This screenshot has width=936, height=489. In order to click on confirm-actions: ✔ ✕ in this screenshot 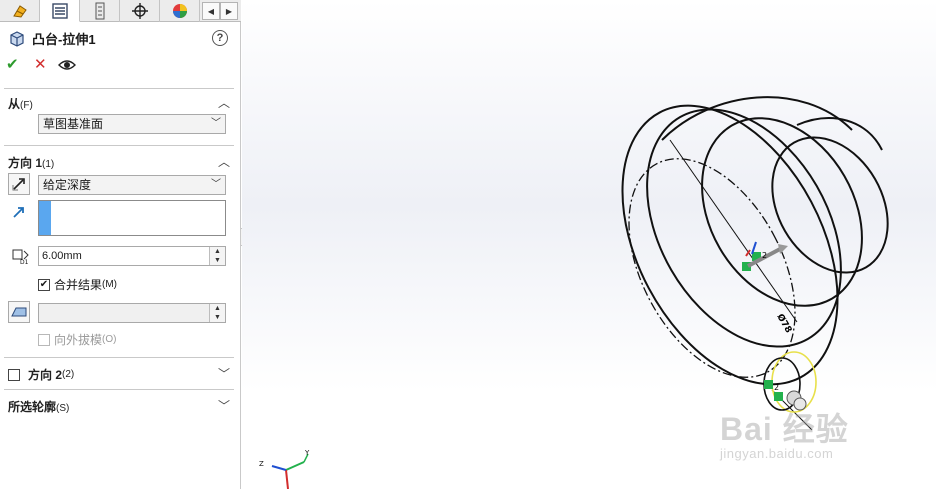, I will do `click(46, 65)`.